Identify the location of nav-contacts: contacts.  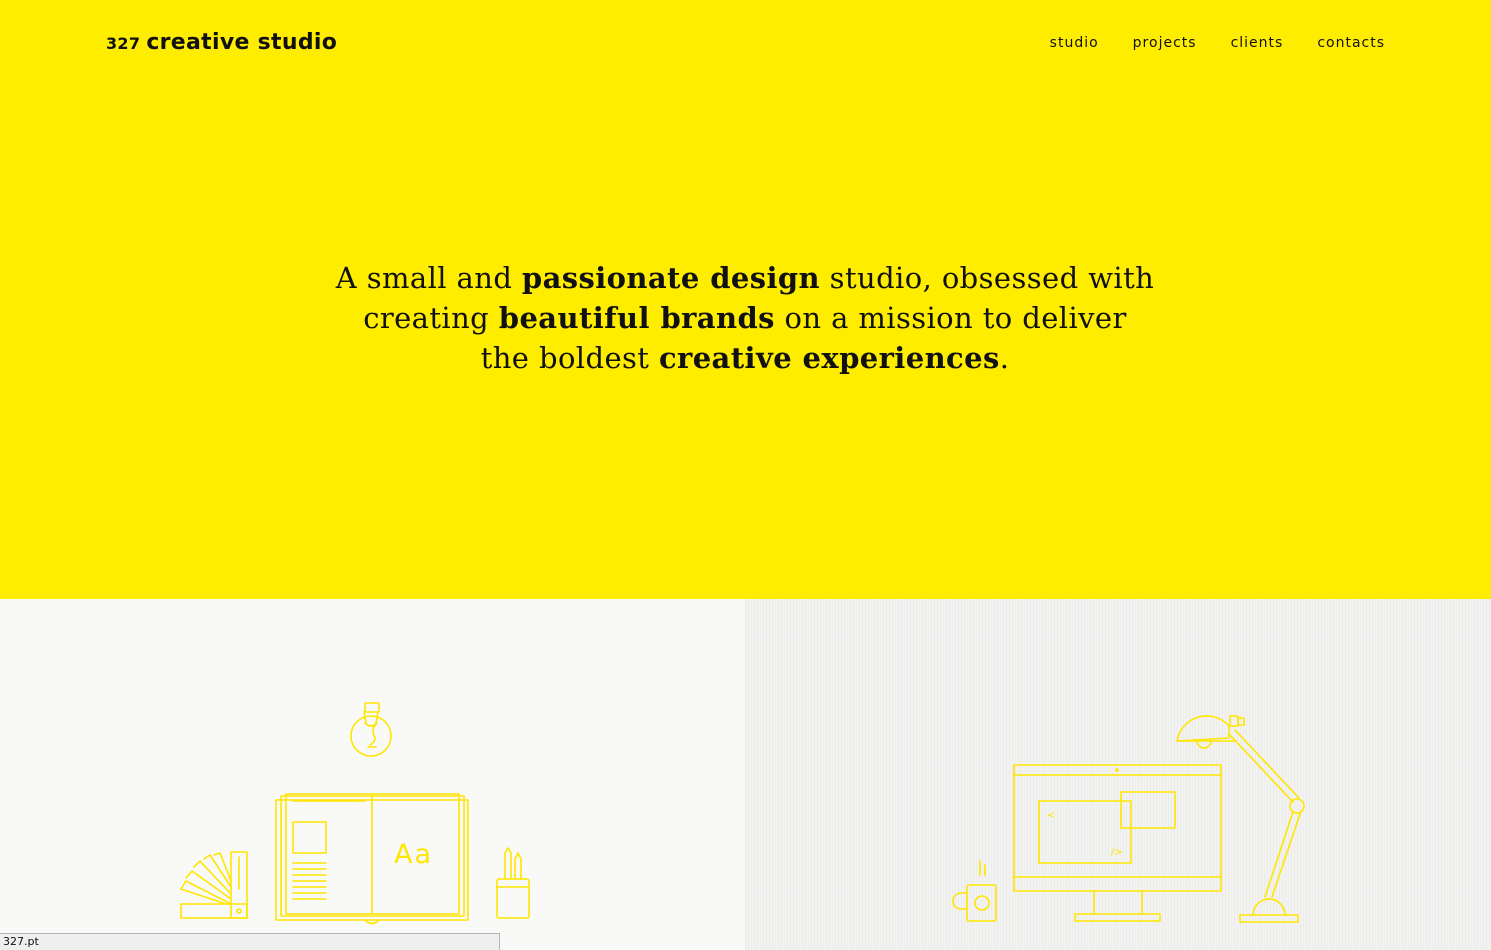
(1351, 43).